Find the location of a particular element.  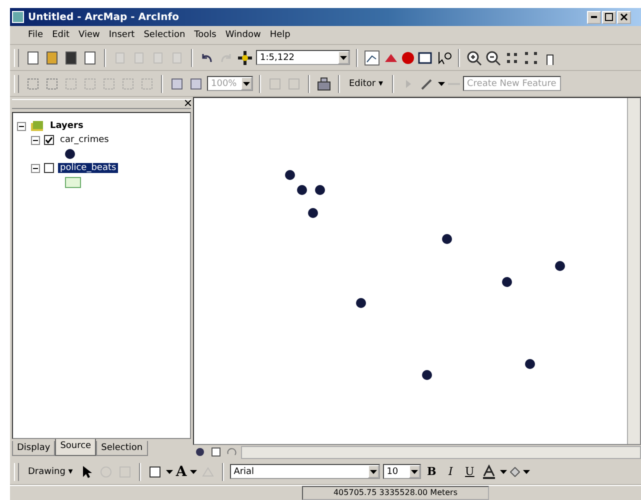

menu-item: Insert is located at coordinates (121, 35).